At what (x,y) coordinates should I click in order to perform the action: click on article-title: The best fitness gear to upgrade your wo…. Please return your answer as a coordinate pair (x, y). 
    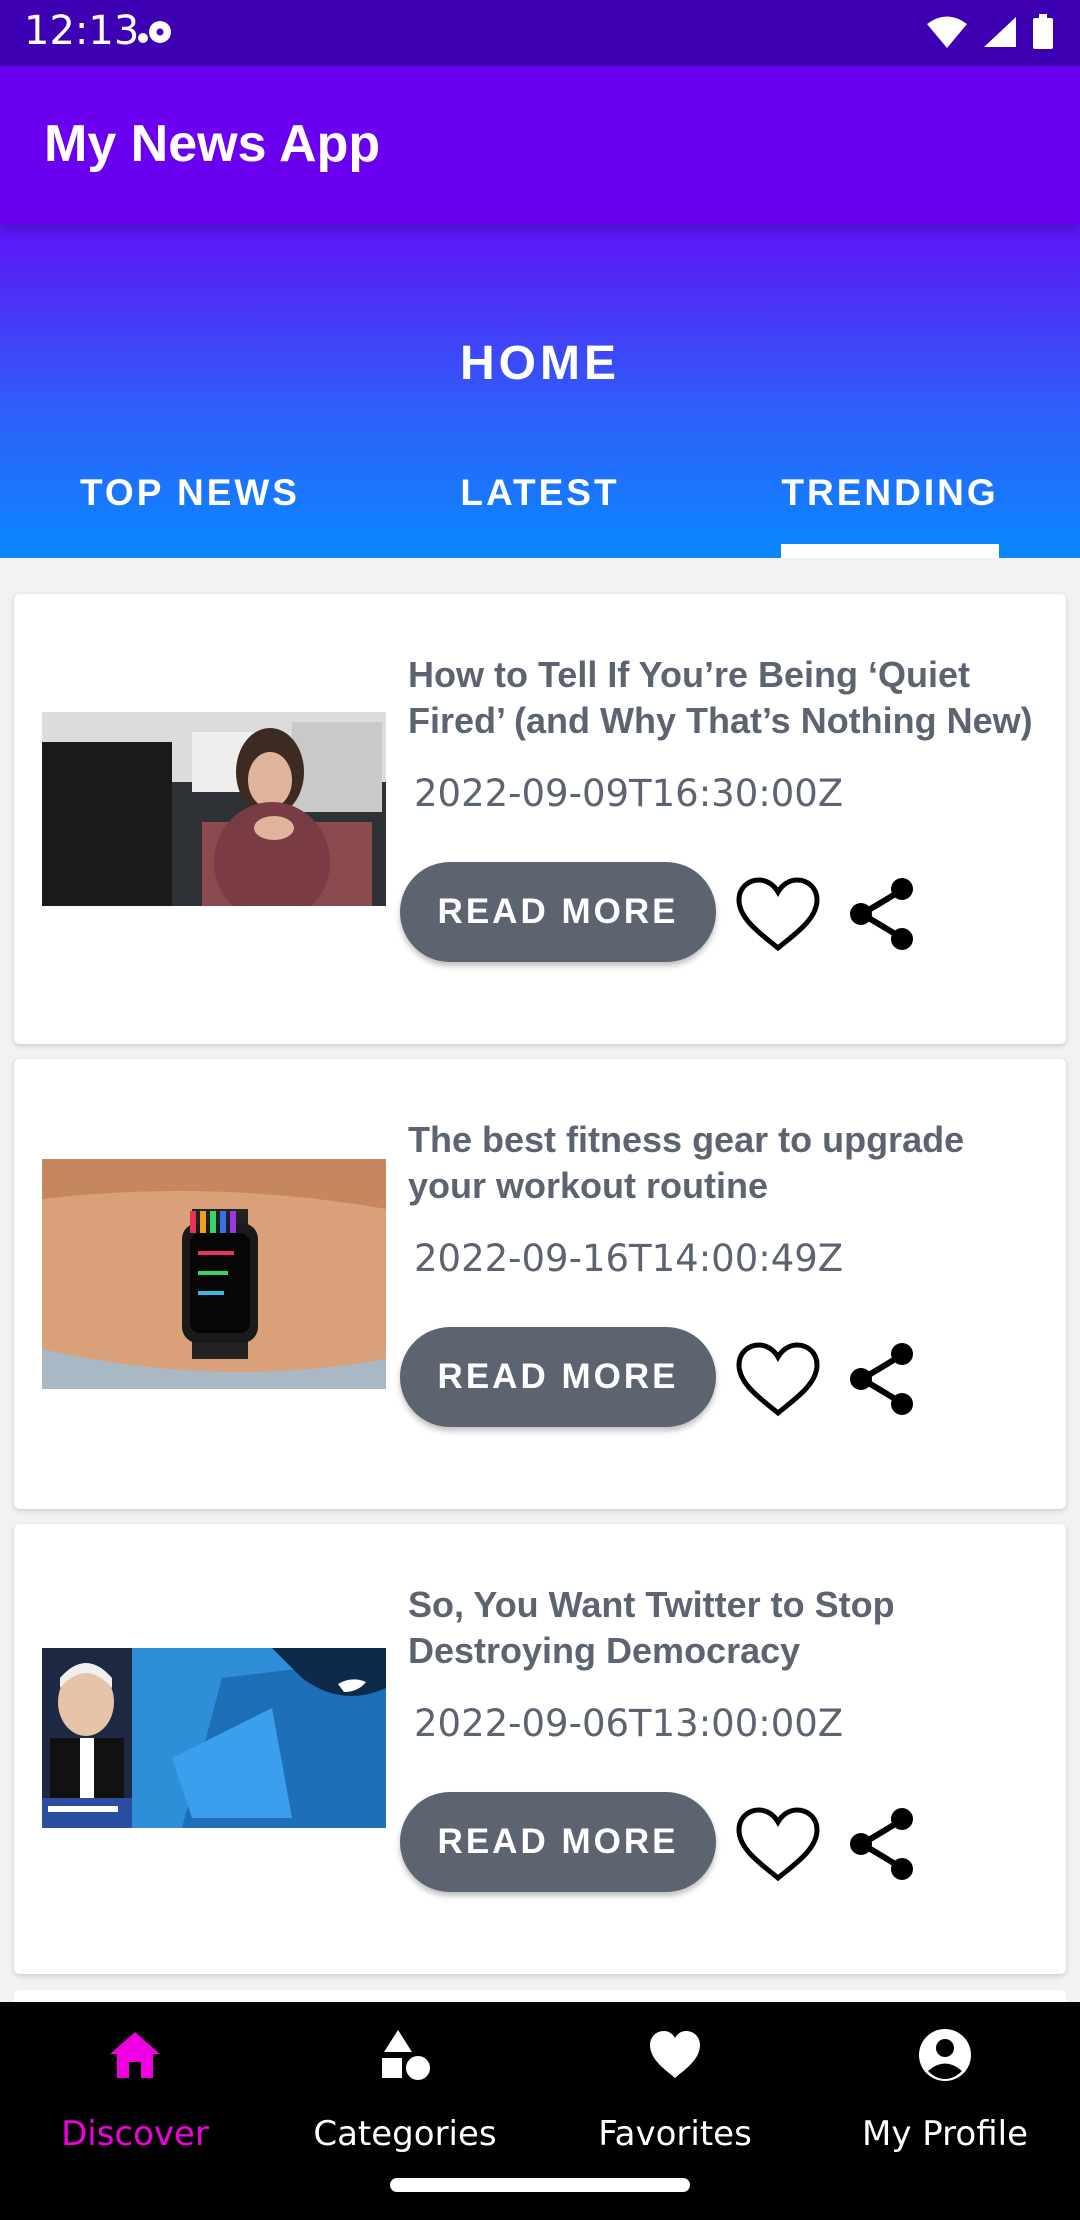
    Looking at the image, I should click on (728, 1163).